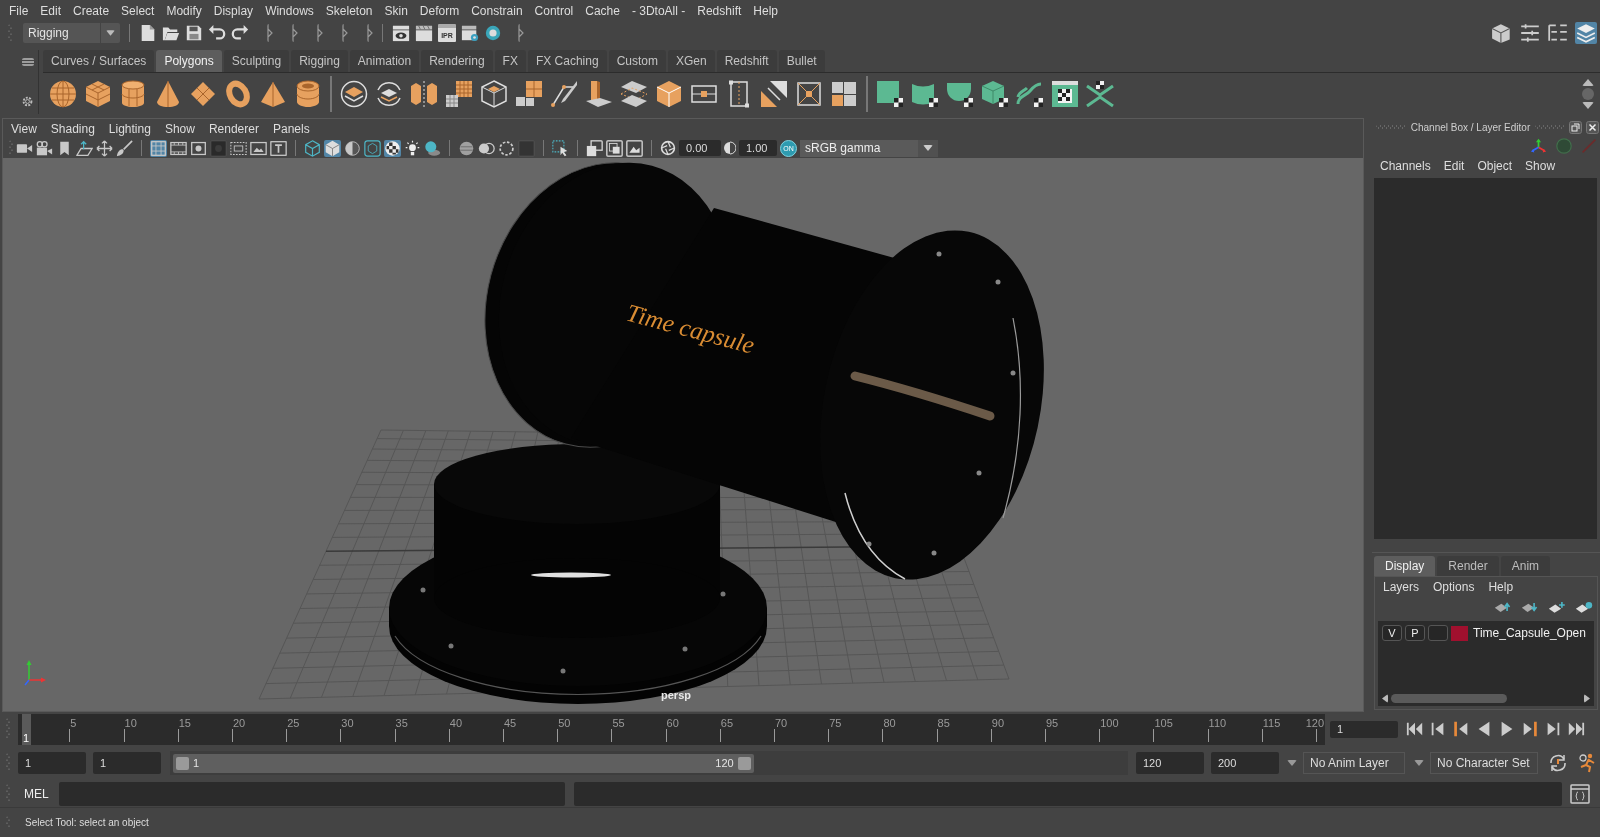 The height and width of the screenshot is (837, 1600). I want to click on safe-frame-icon, so click(238, 148).